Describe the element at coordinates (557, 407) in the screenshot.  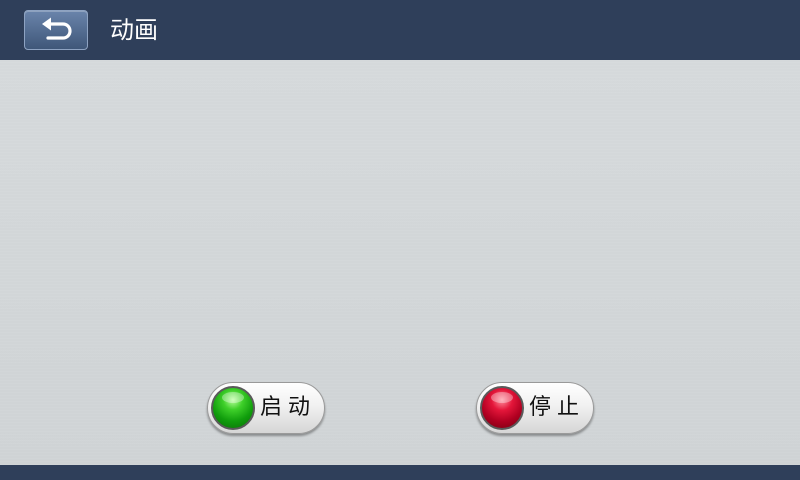
I see `stop-label: 停止` at that location.